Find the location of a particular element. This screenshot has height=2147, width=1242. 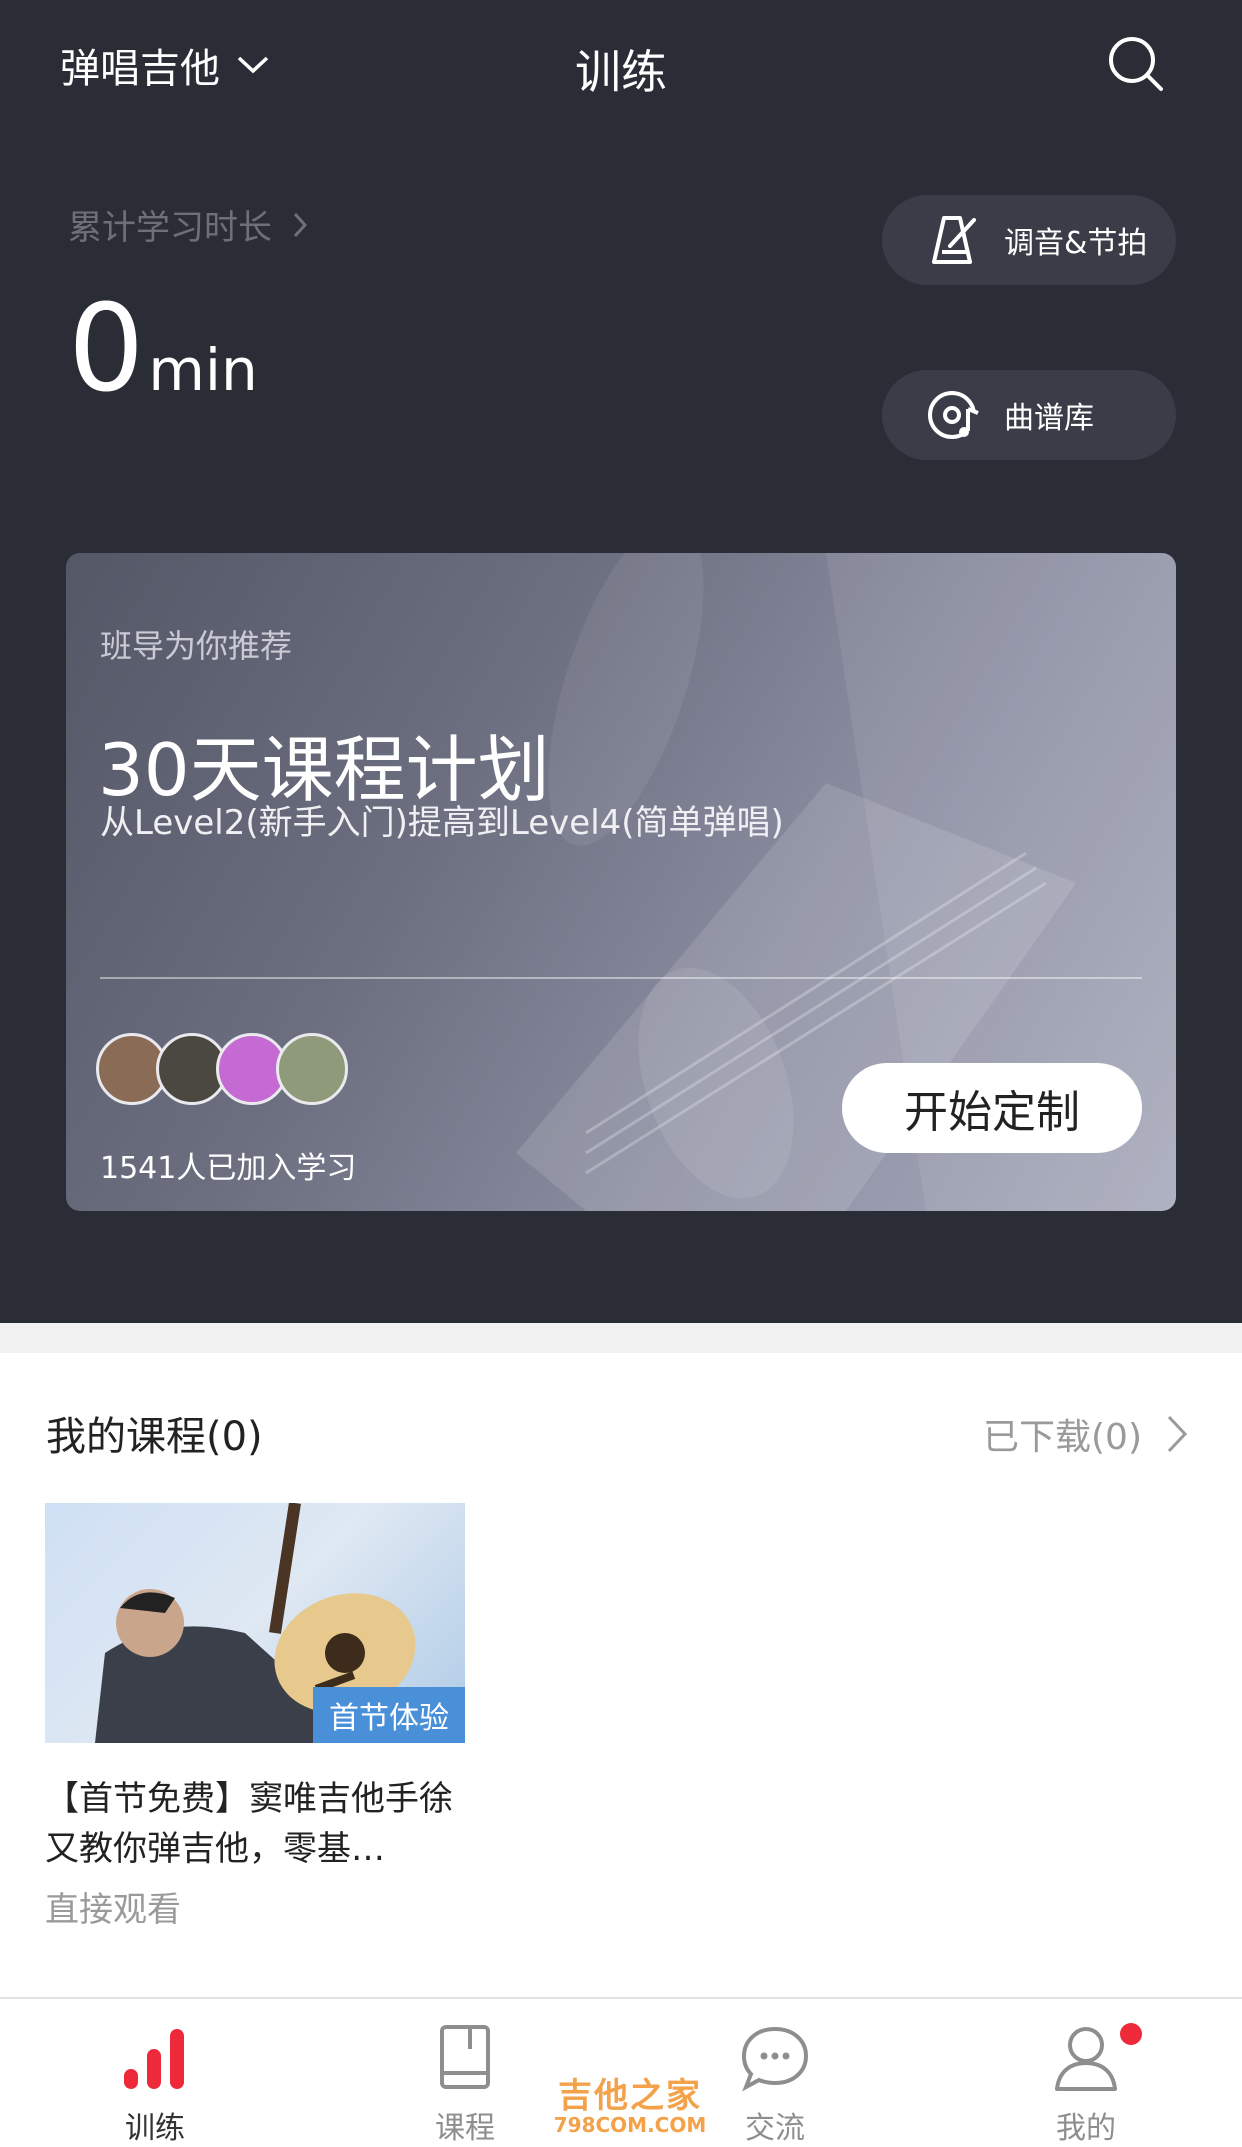

first-lesson-badge: 首节体验 is located at coordinates (389, 1715).